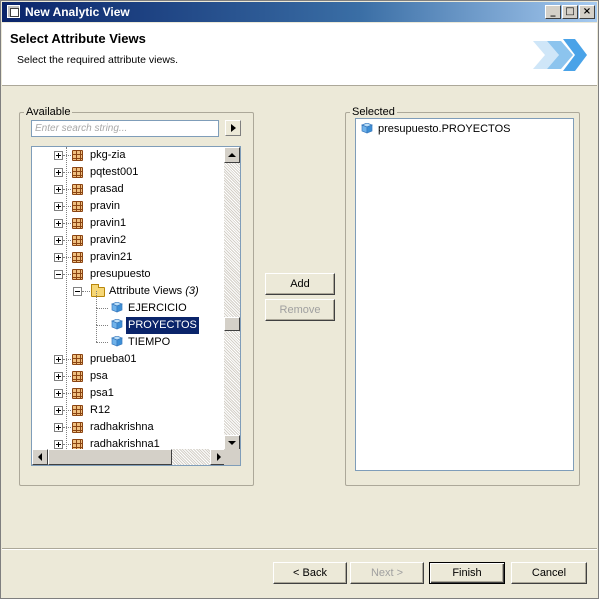 The image size is (599, 599). What do you see at coordinates (299, 549) in the screenshot?
I see `footer-separator` at bounding box center [299, 549].